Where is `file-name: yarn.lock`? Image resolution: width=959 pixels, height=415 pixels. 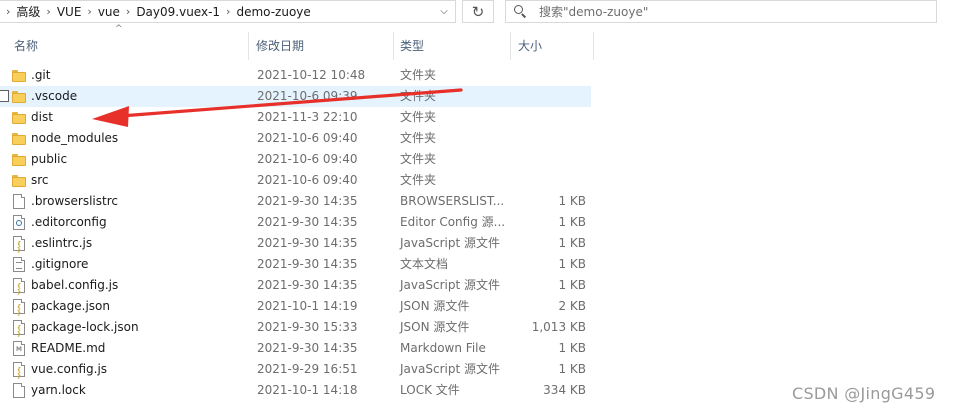
file-name: yarn.lock is located at coordinates (58, 390).